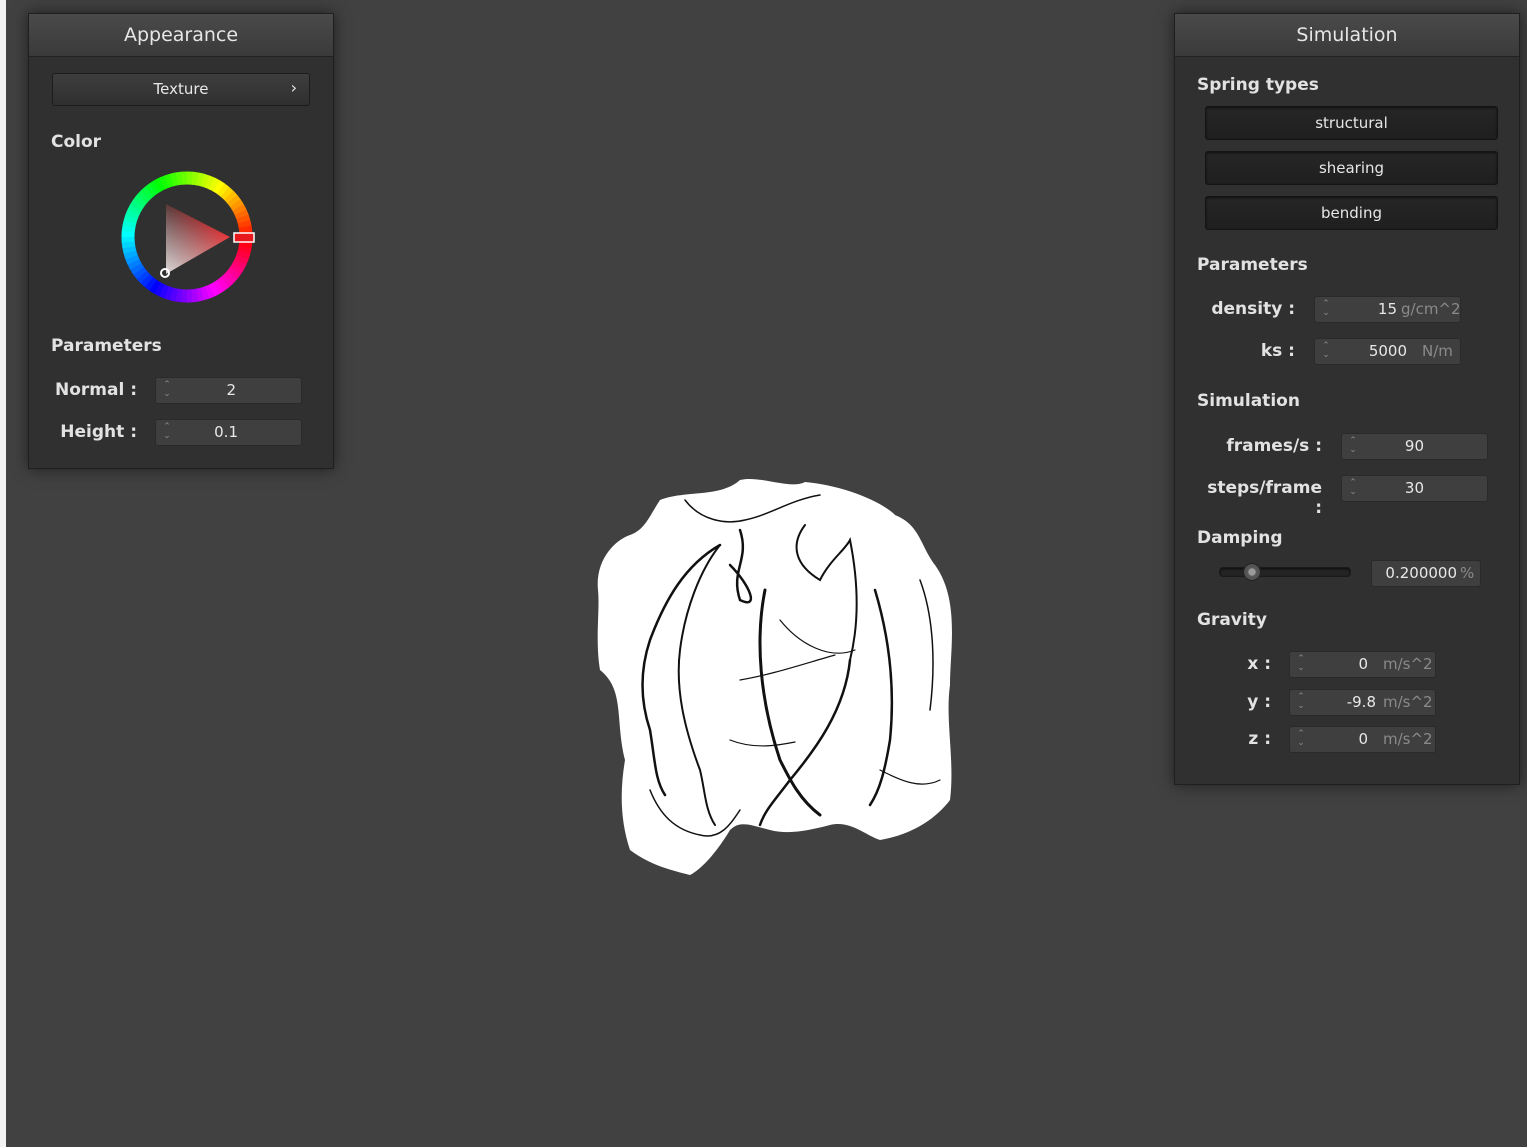 This screenshot has width=1527, height=1147. I want to click on fps-input: ⌃ ⌄ 90, so click(1414, 446).